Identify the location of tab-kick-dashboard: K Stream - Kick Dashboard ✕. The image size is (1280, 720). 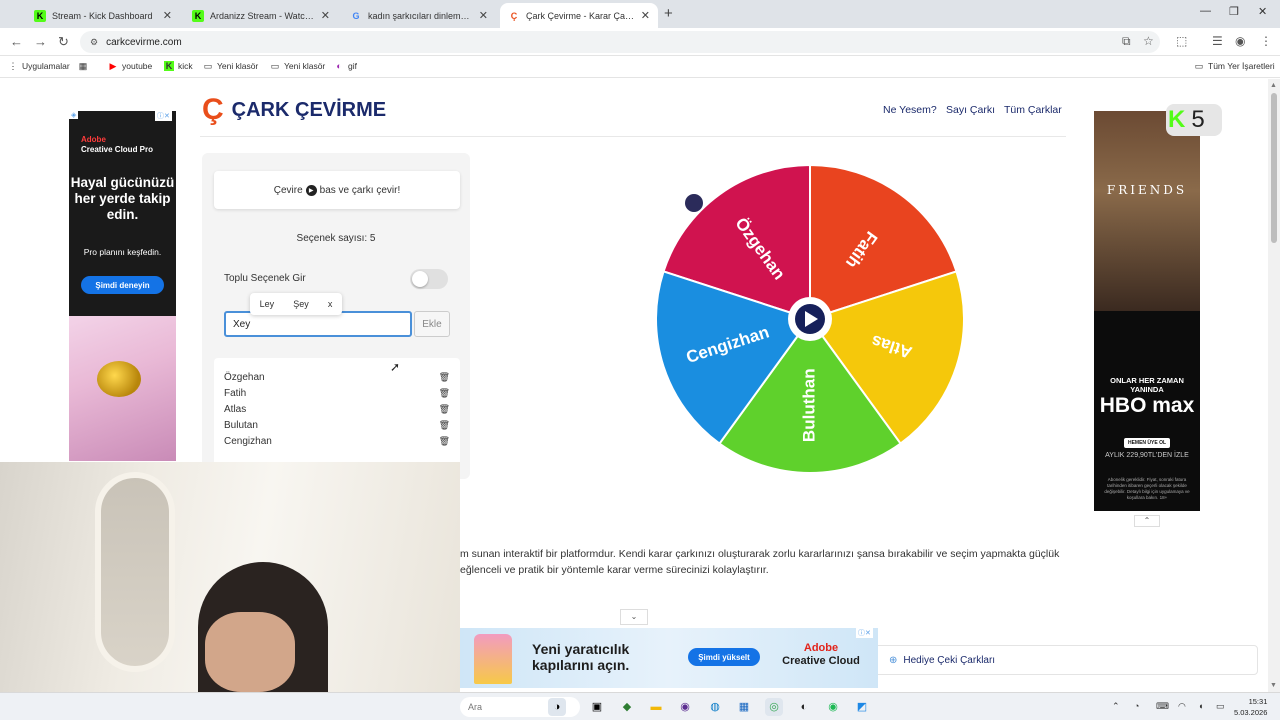
(103, 15).